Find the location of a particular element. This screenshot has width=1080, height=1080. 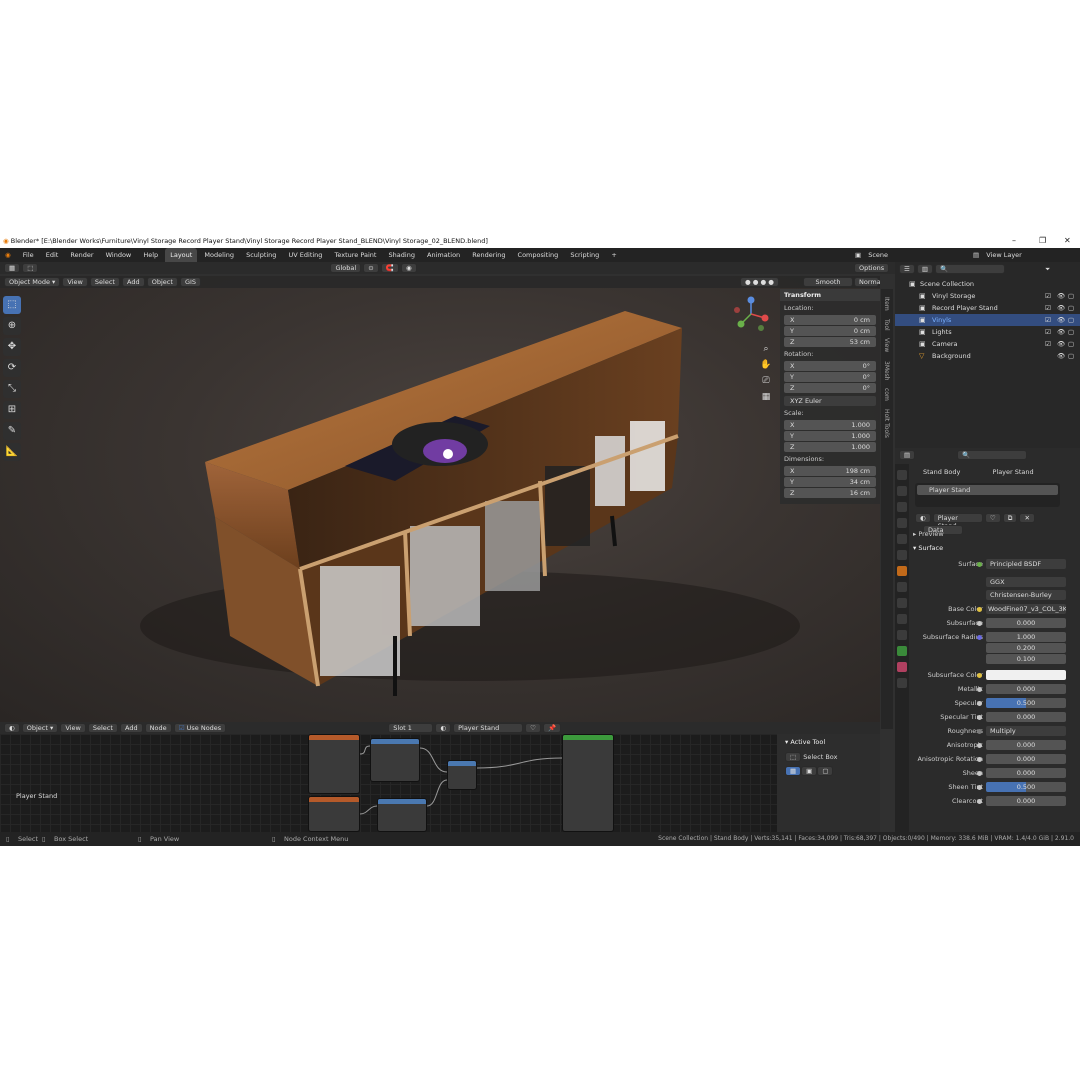

object-mode-dropdown: Object ▾ is located at coordinates (40, 728).